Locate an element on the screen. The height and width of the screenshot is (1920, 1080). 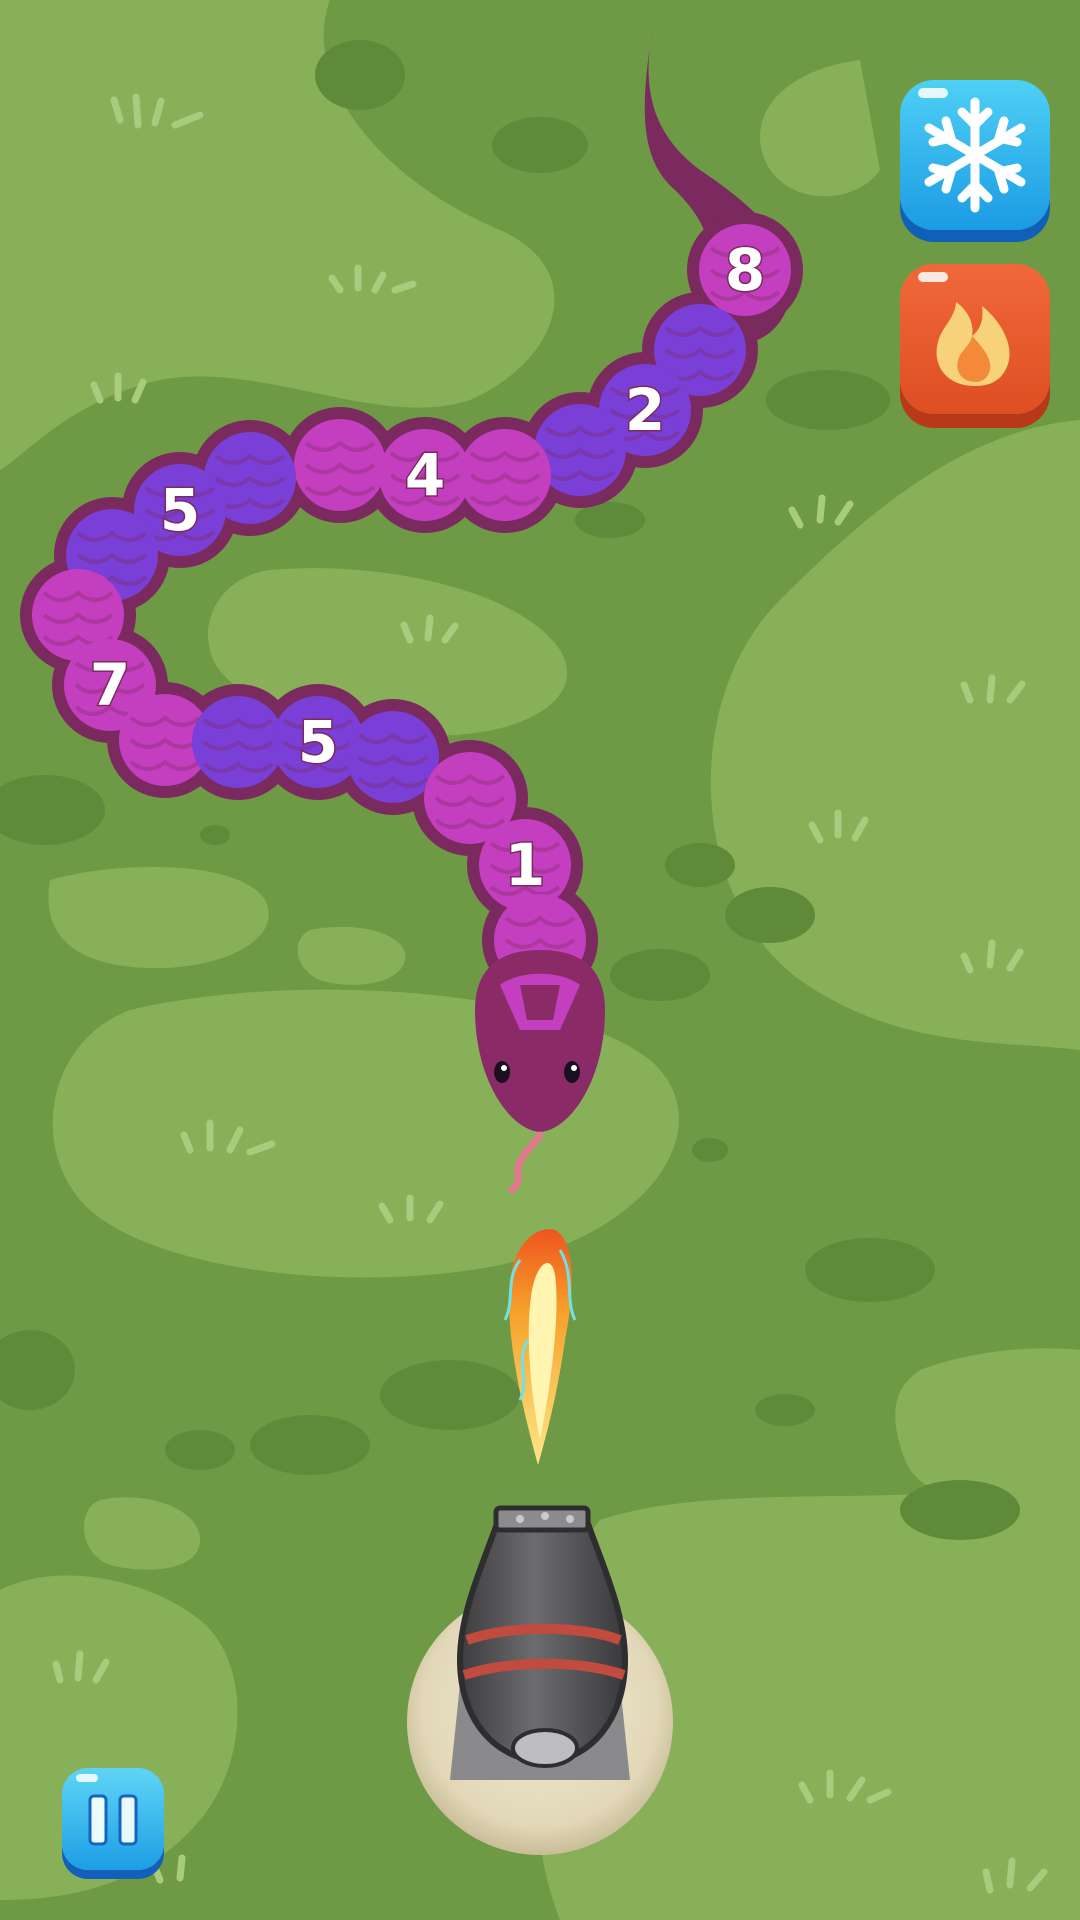
flame-icon is located at coordinates (973, 344).